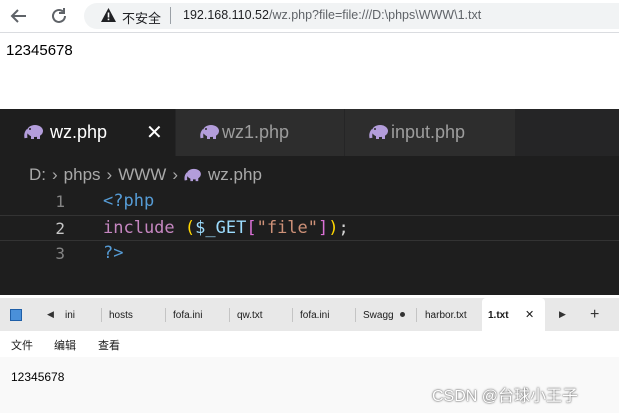 This screenshot has height=413, width=619. I want to click on editor-tab-bar: wz.php ✕ wz1.php input.php, so click(309, 132).